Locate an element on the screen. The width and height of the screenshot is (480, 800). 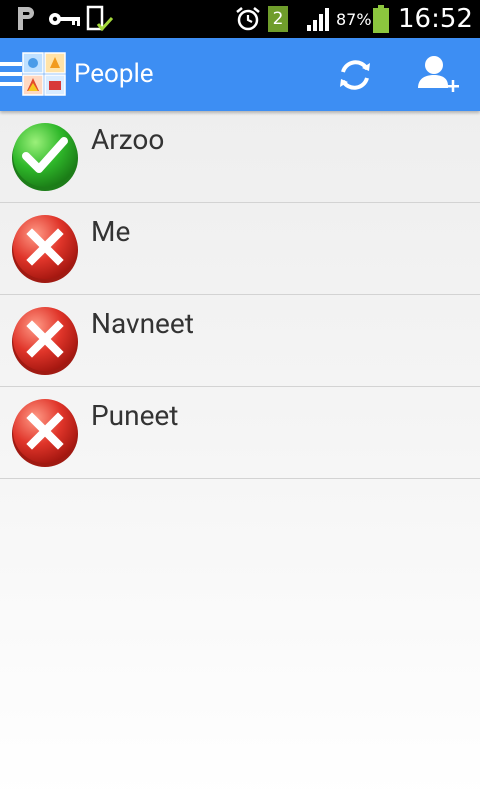
alarm-icon is located at coordinates (248, 19).